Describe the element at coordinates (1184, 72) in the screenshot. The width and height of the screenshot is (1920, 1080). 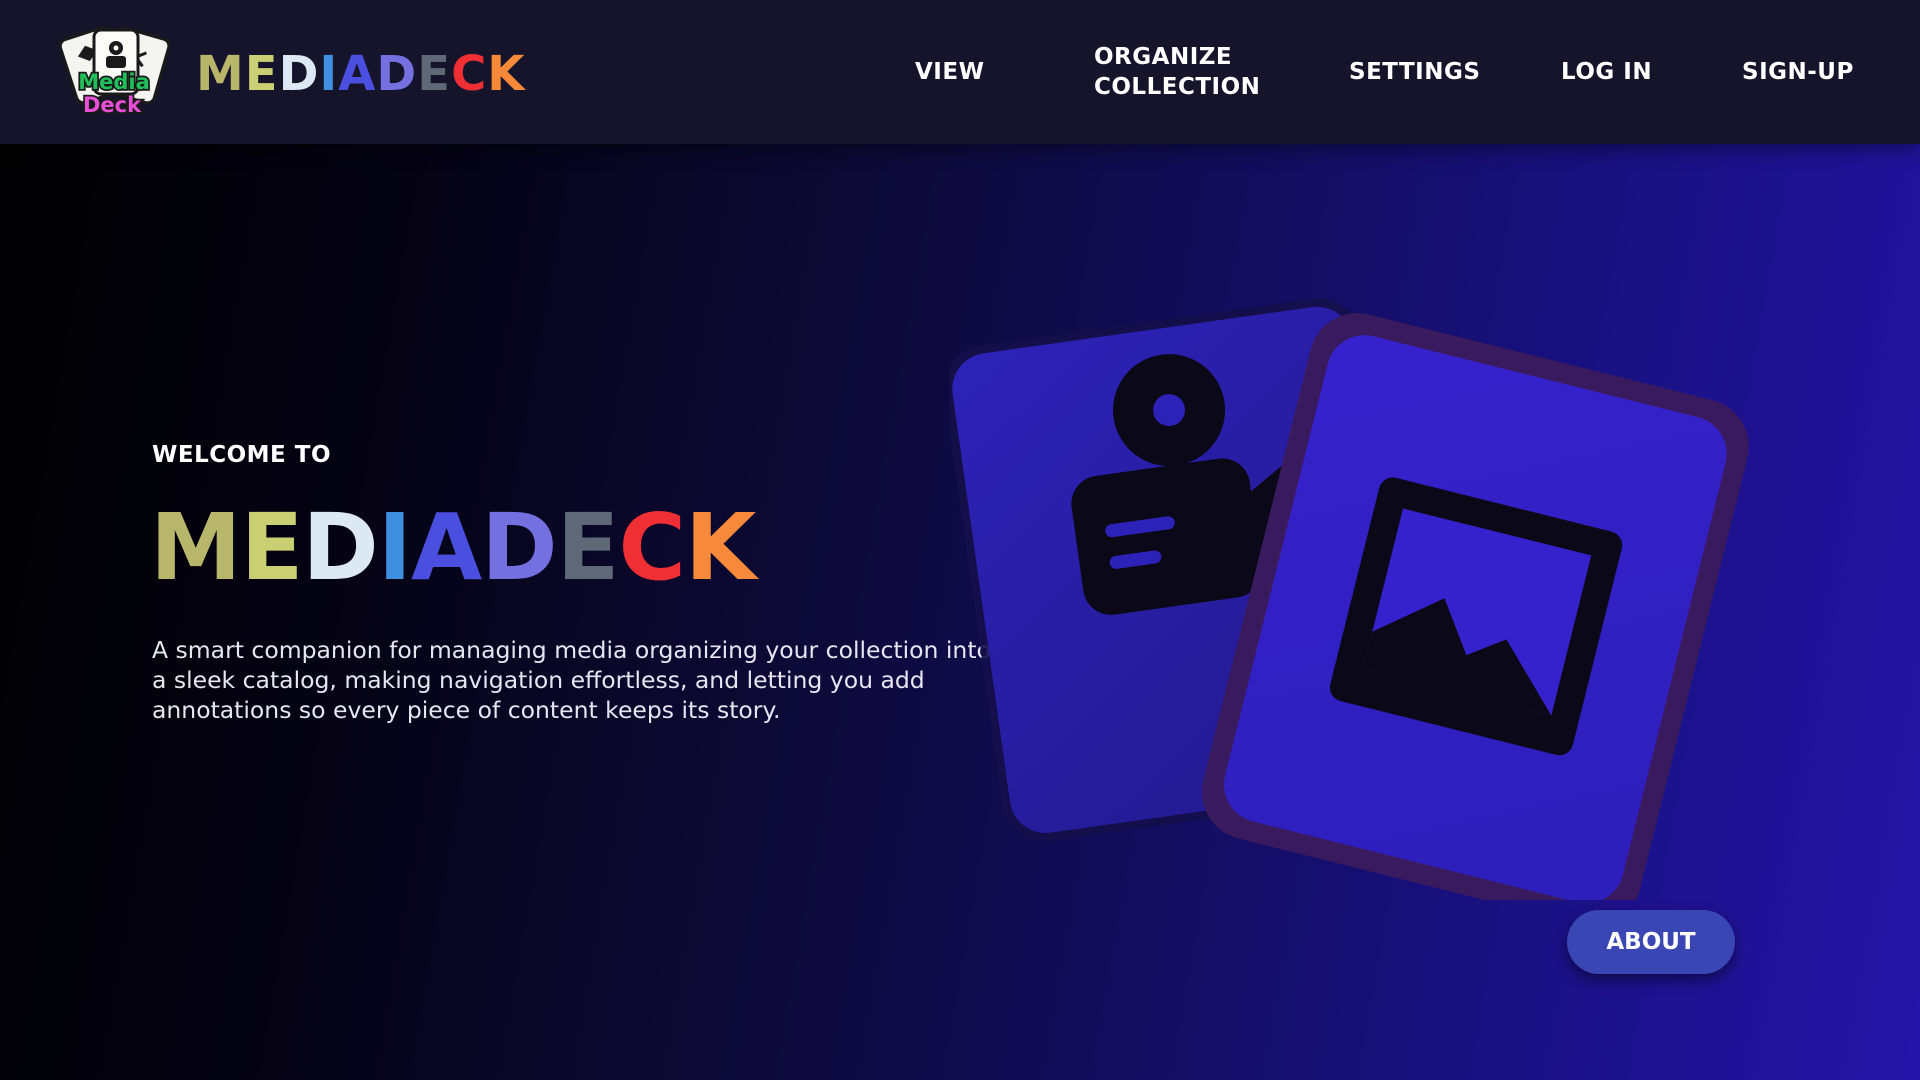
I see `nav-organize-collection: ORGANIZE COLLECTION` at that location.